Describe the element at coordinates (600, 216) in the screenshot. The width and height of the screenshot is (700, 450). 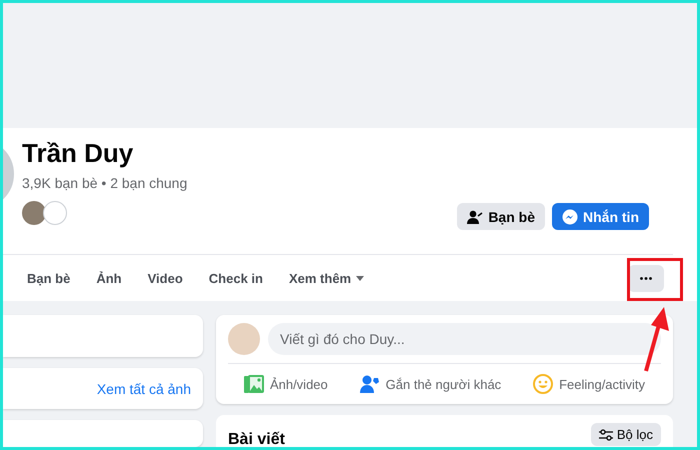
I see `message-button: Nhắn tin` at that location.